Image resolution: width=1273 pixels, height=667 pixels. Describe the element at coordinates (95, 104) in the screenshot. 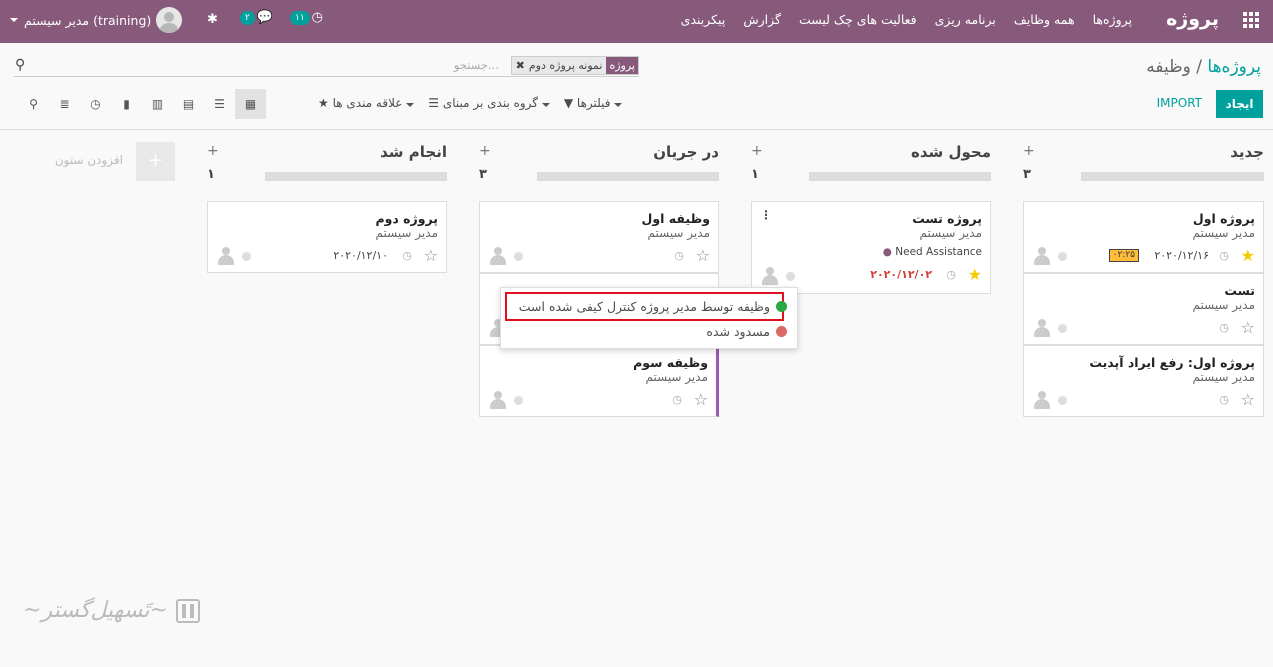

I see `activity-view-icon: ◷` at that location.